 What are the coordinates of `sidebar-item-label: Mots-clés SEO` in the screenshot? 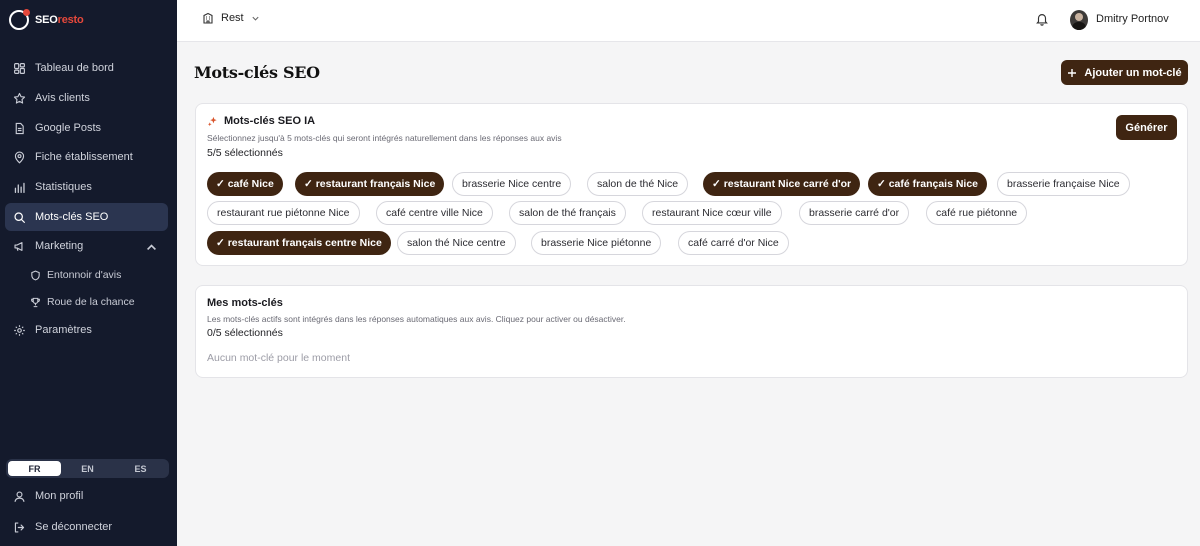 It's located at (72, 217).